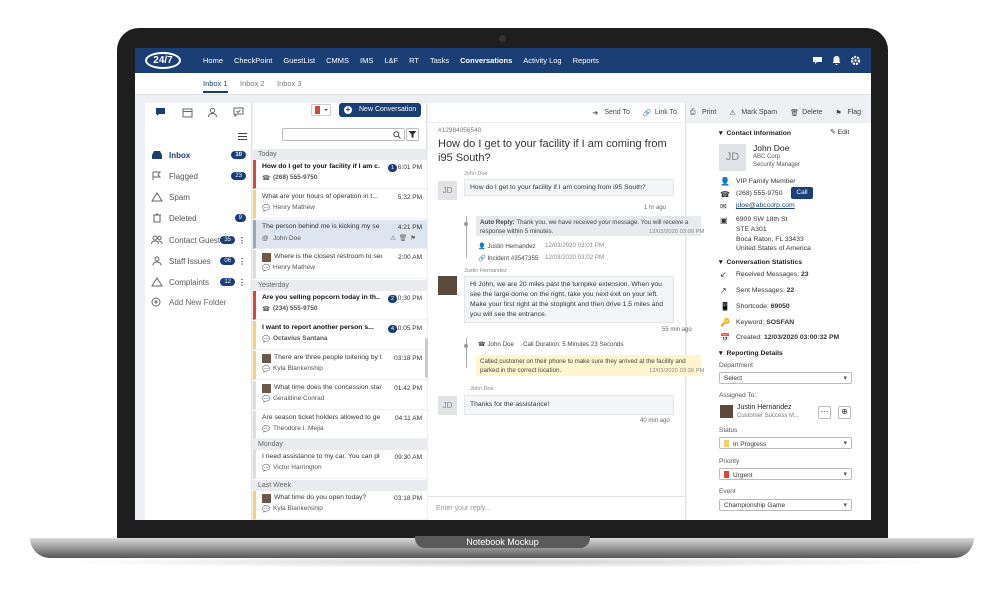  What do you see at coordinates (160, 112) in the screenshot?
I see `chat-bubble-icon` at bounding box center [160, 112].